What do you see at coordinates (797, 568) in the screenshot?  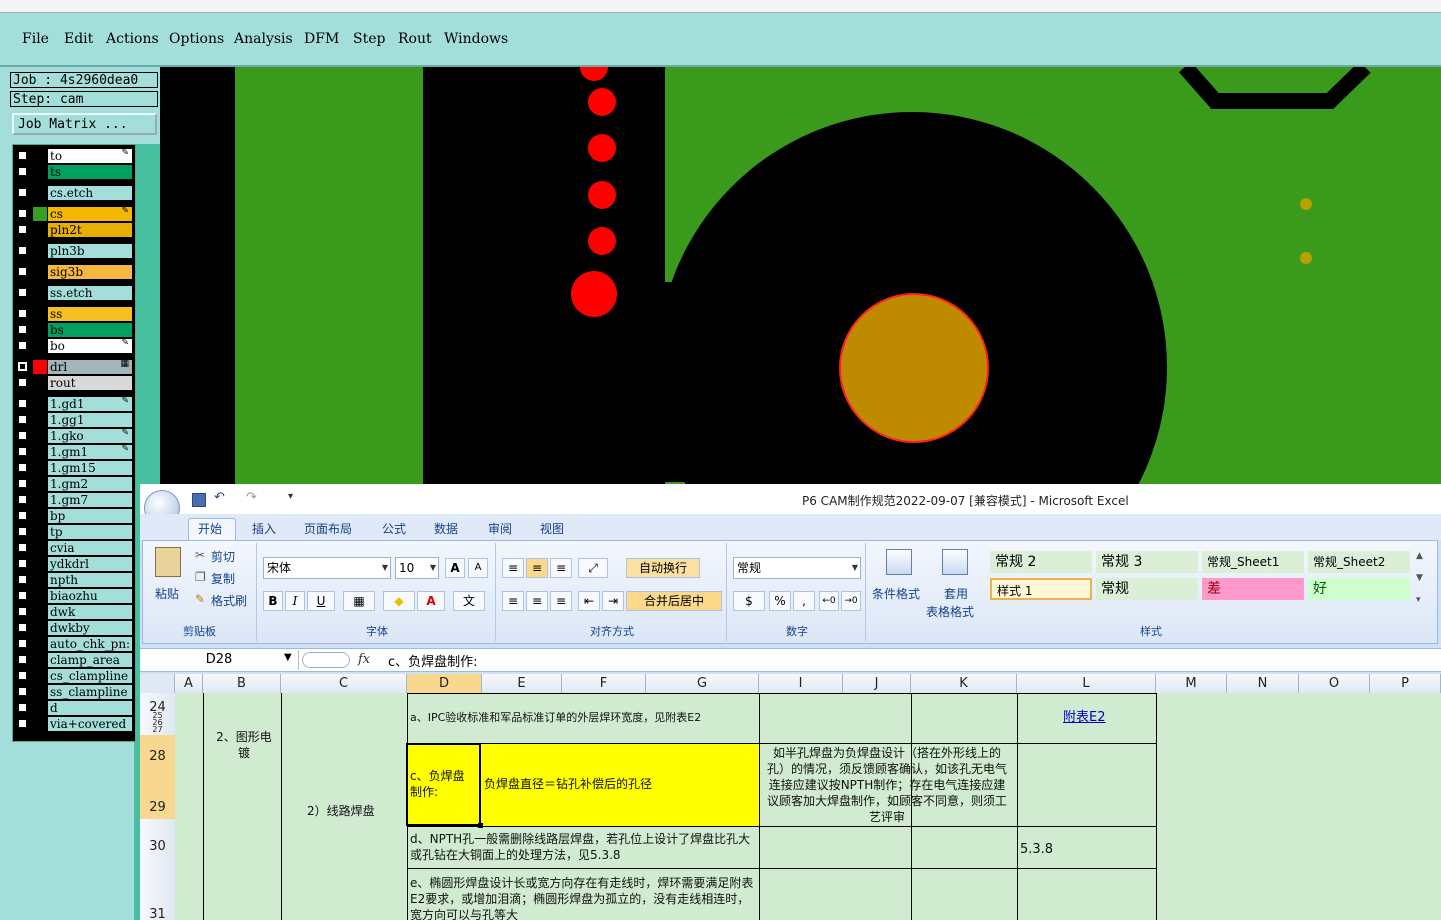 I see `number-format-combo: 常规 ▼` at bounding box center [797, 568].